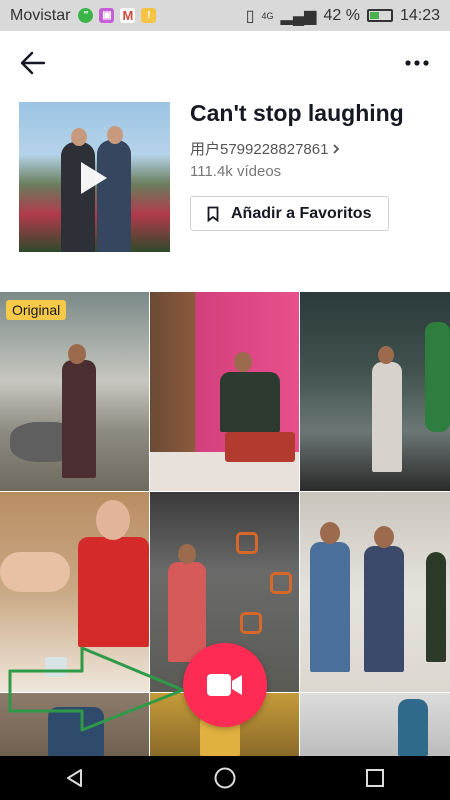 The image size is (450, 800). I want to click on square-recents-icon, so click(375, 778).